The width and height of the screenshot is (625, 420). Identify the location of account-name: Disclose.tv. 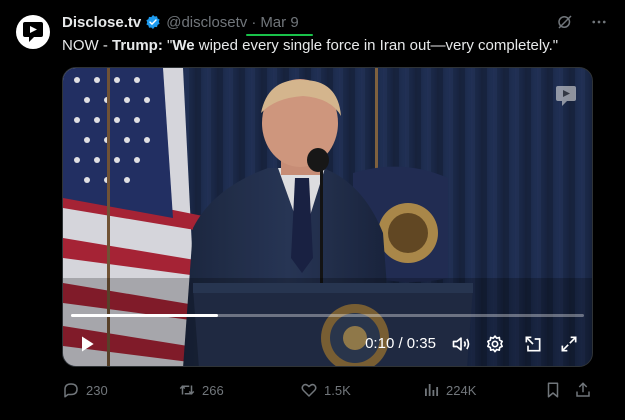
(101, 22).